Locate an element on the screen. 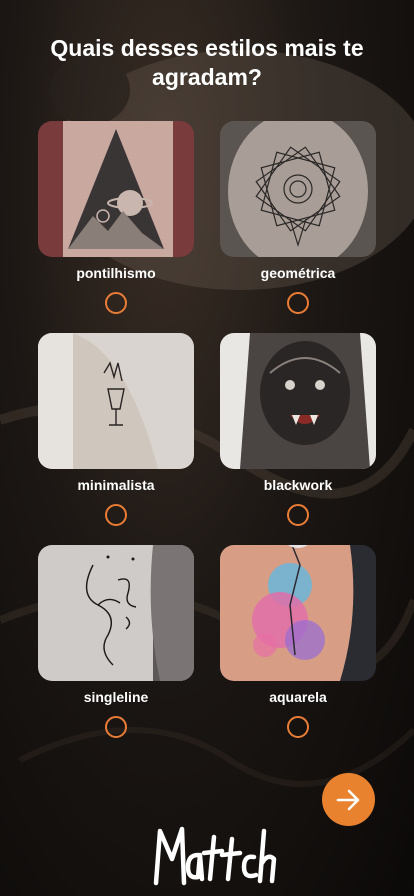 The width and height of the screenshot is (414, 896). page-title: Quais desses estilos mais te agradam? is located at coordinates (207, 62).